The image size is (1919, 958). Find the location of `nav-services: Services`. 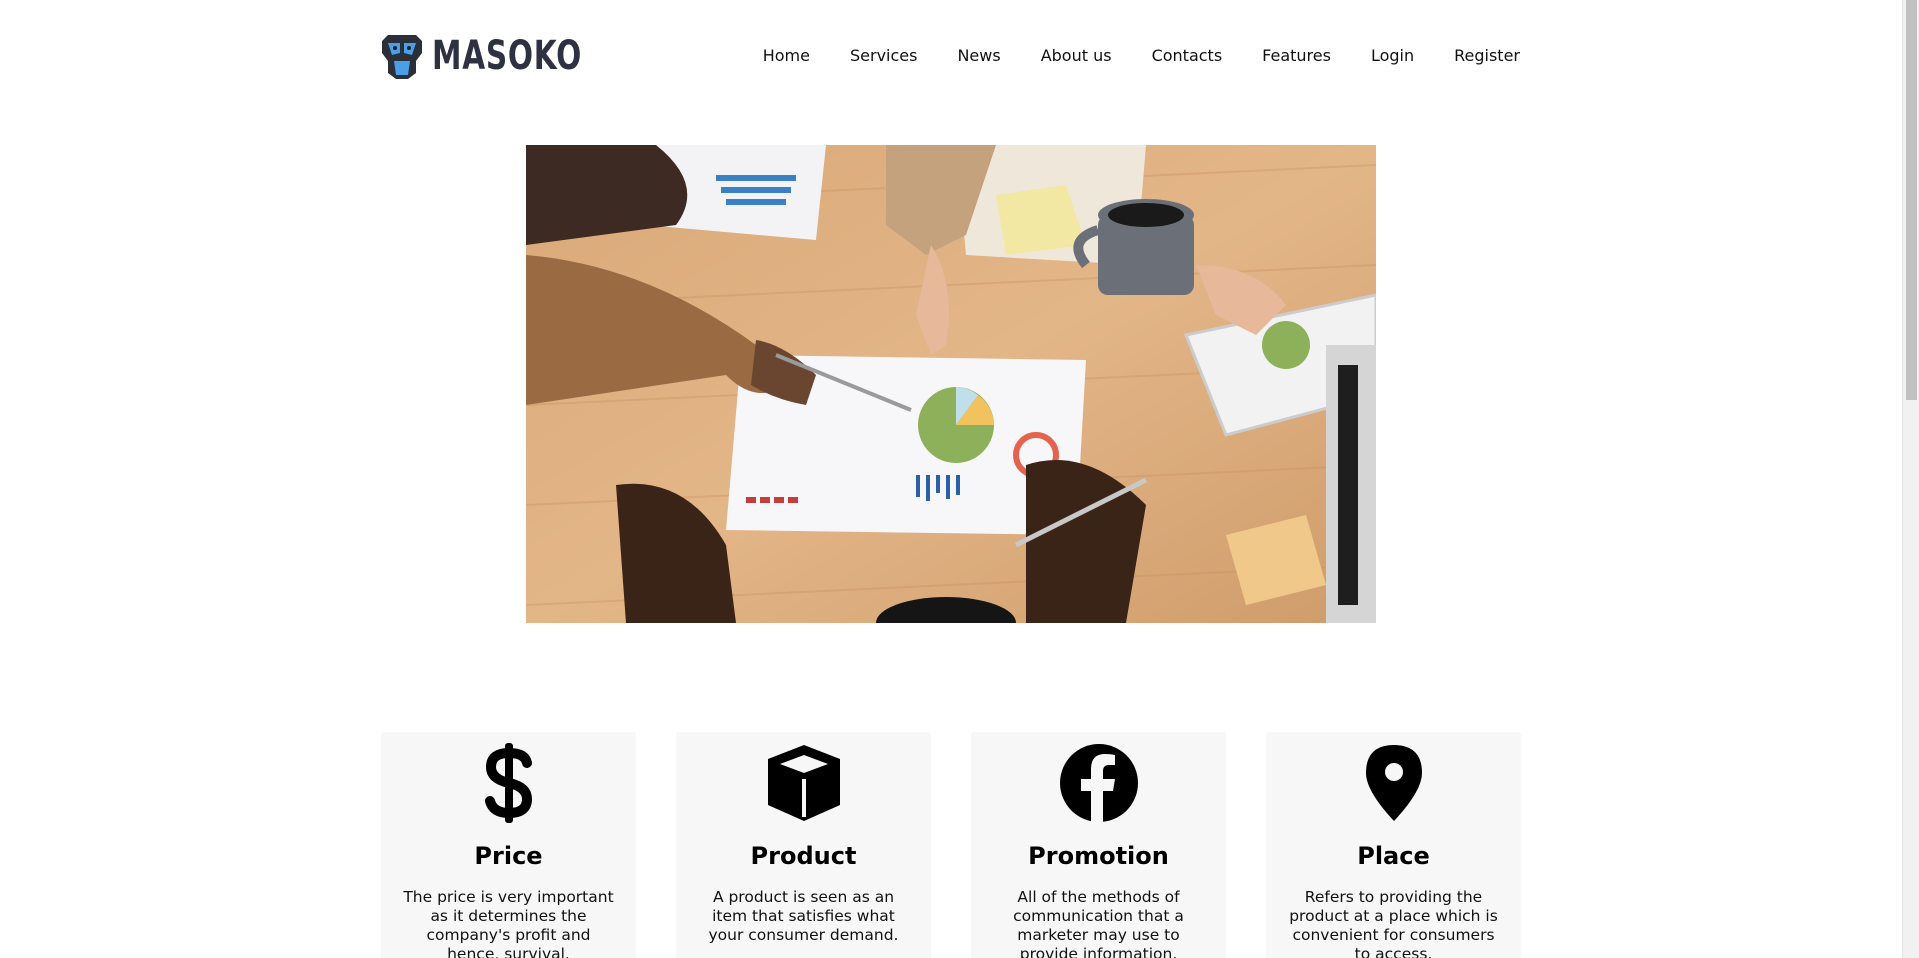

nav-services: Services is located at coordinates (883, 56).